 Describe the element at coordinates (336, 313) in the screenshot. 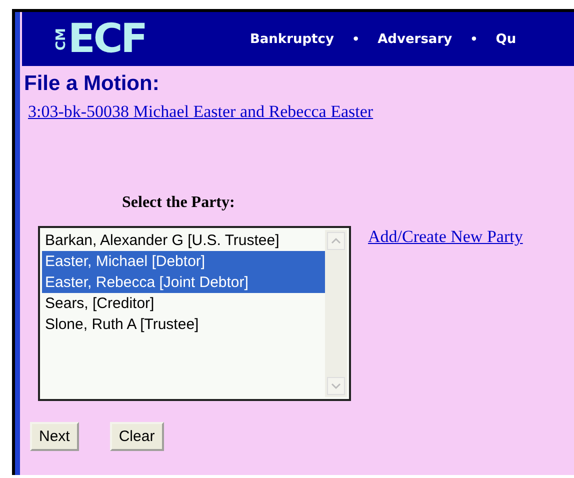

I see `scrollbar` at that location.